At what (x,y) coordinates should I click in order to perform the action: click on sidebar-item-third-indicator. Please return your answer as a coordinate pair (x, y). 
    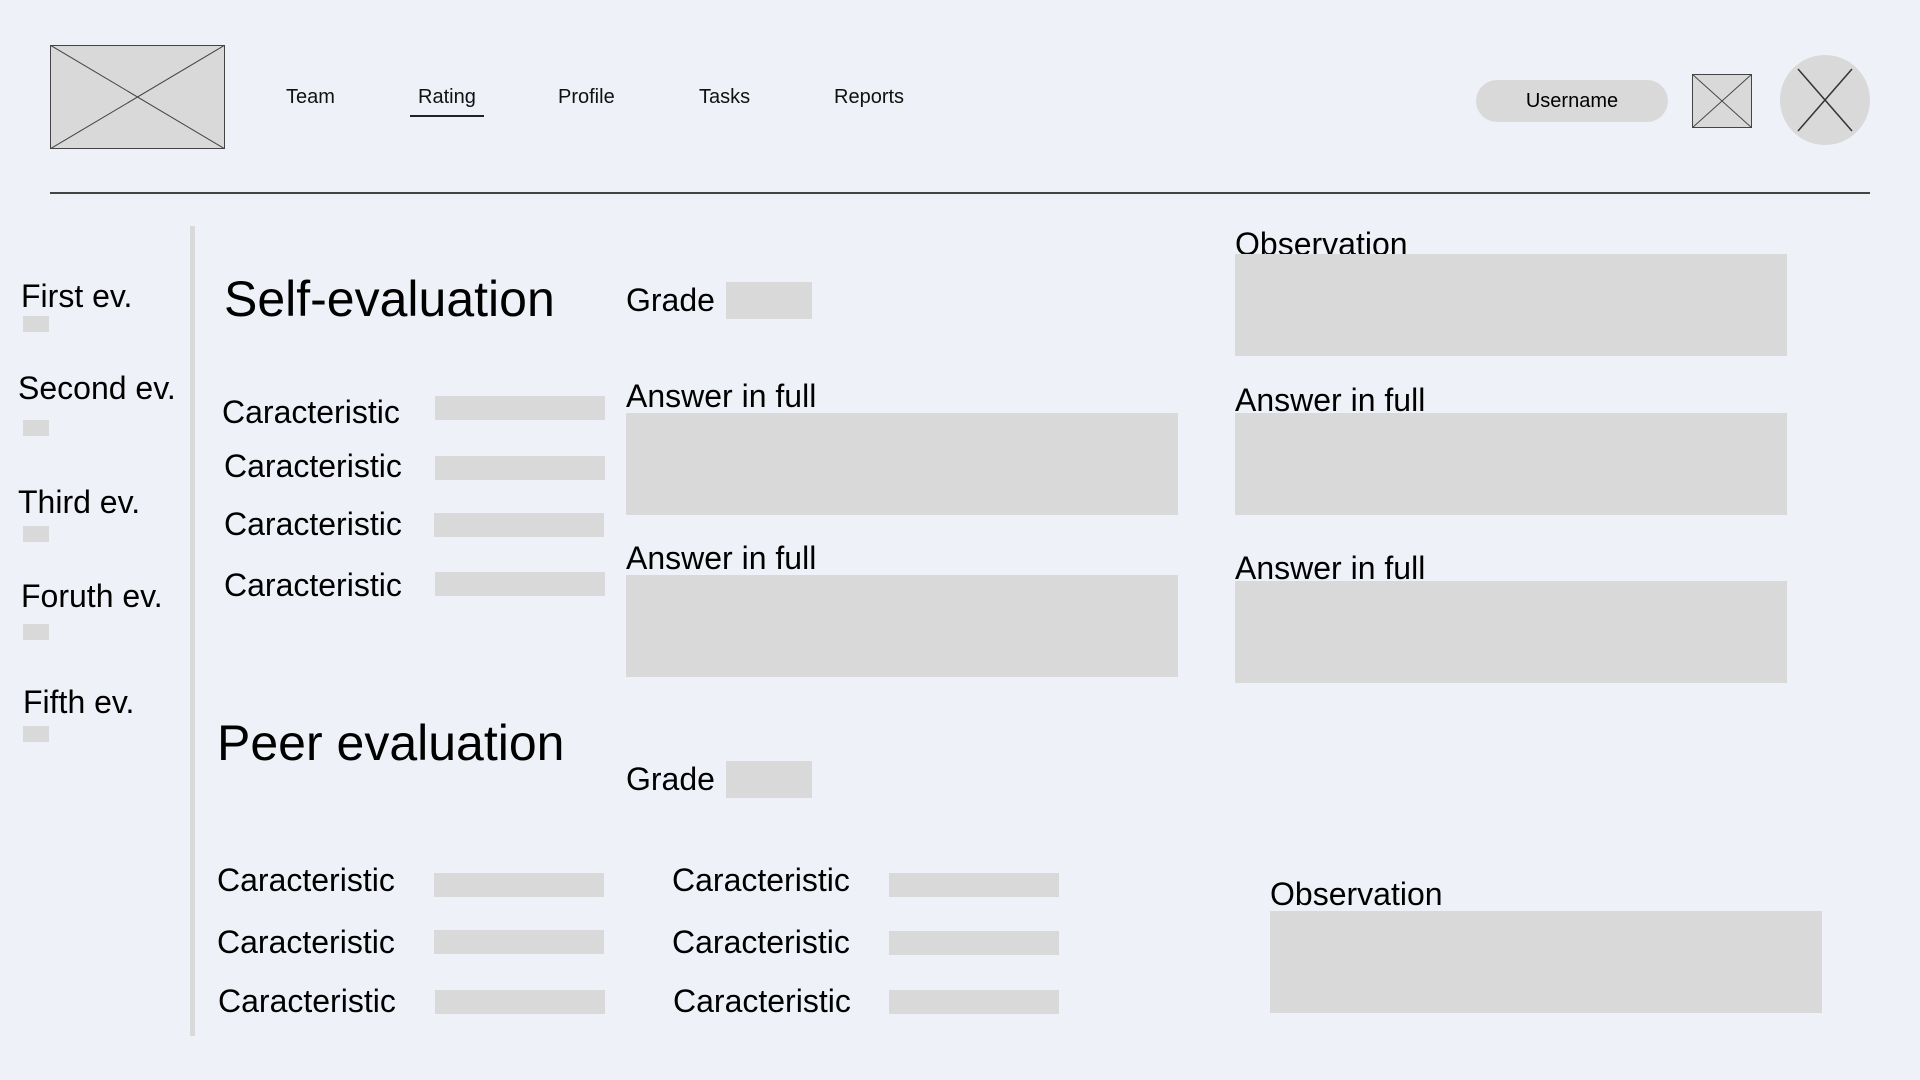
    Looking at the image, I should click on (36, 534).